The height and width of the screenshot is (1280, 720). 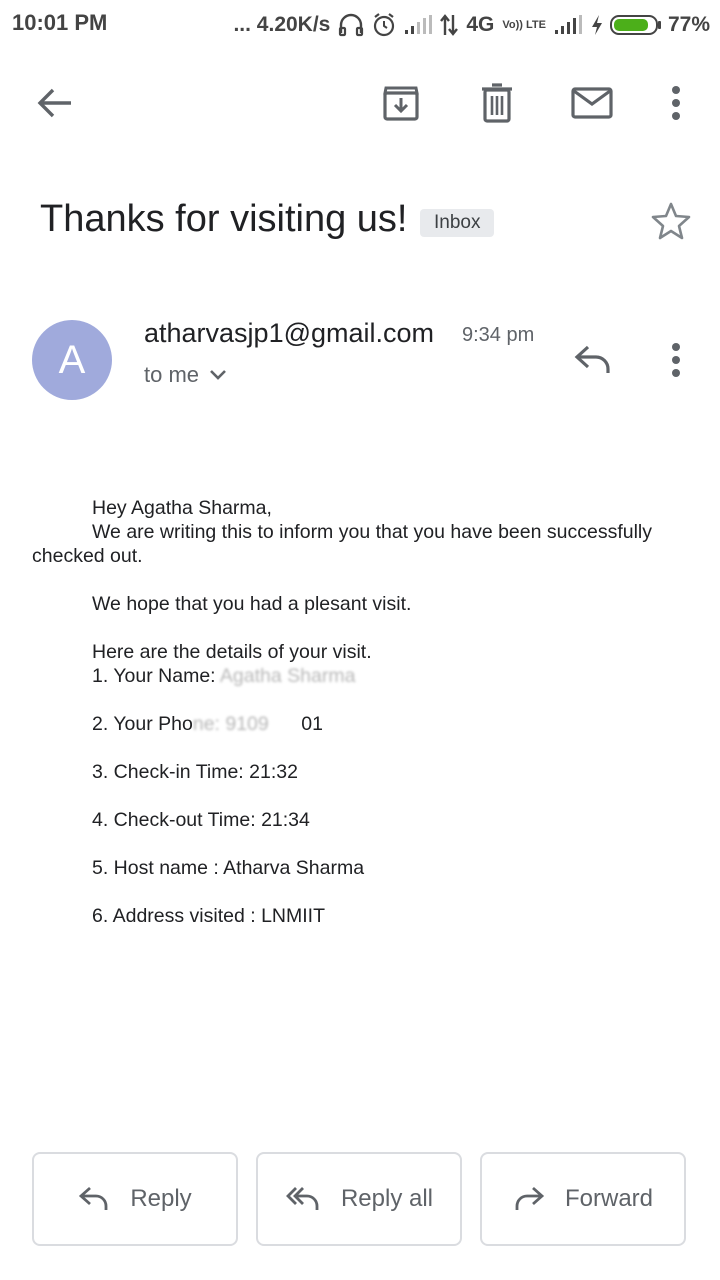 What do you see at coordinates (351, 25) in the screenshot?
I see `headphone-icon` at bounding box center [351, 25].